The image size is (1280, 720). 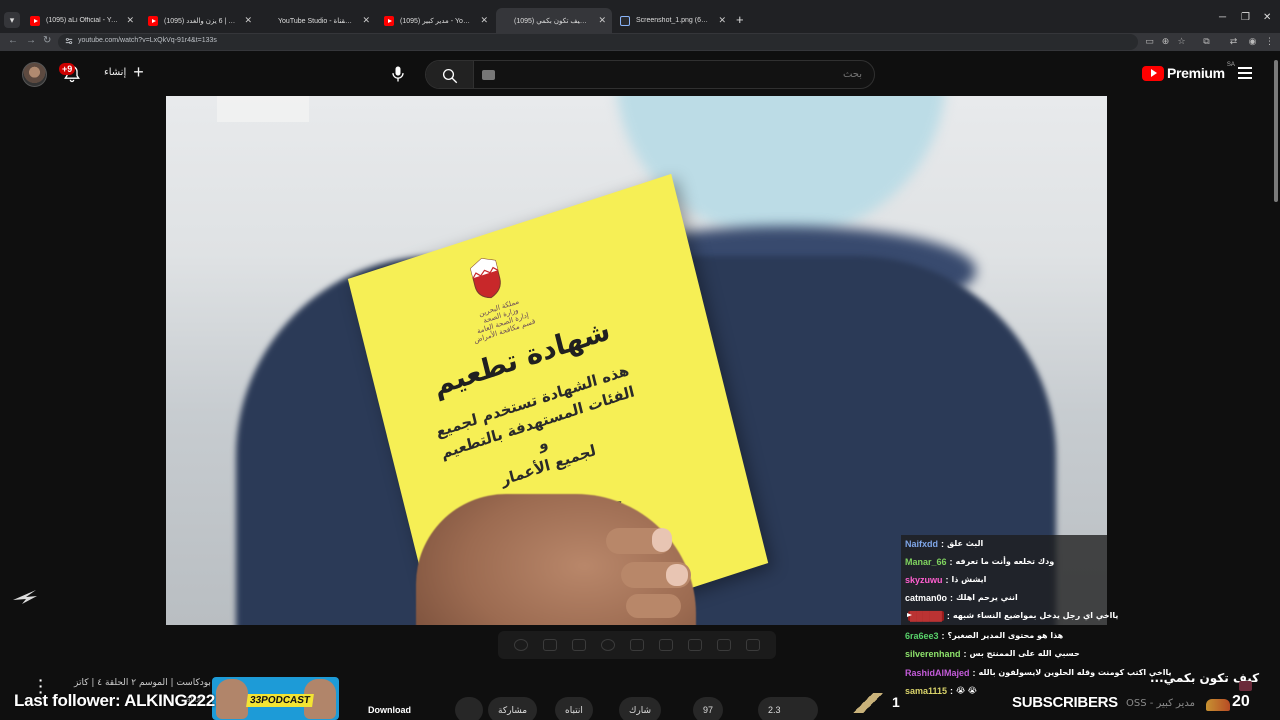 I want to click on search-icon, so click(x=450, y=76).